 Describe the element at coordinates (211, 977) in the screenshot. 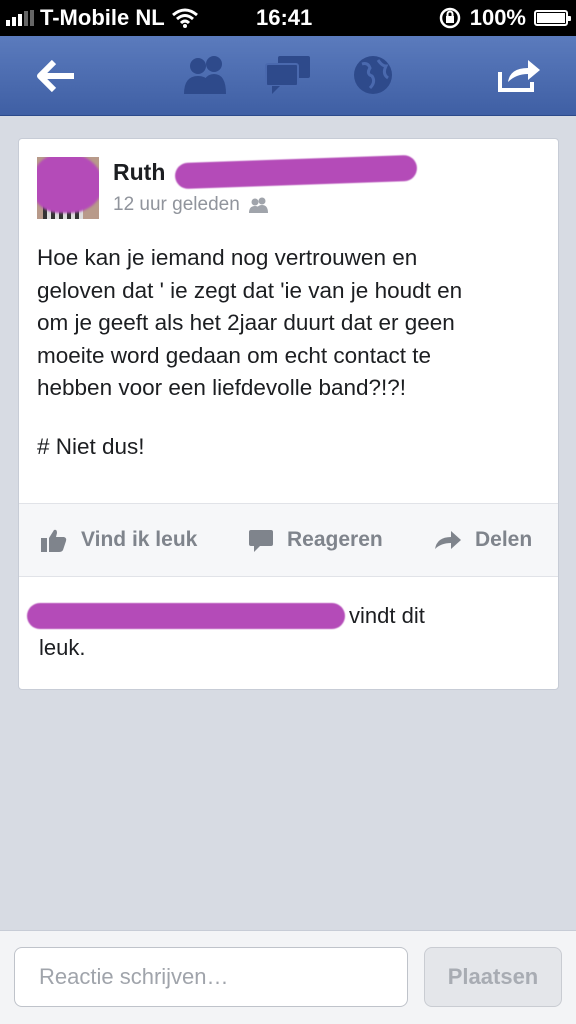

I see `comment-input` at that location.